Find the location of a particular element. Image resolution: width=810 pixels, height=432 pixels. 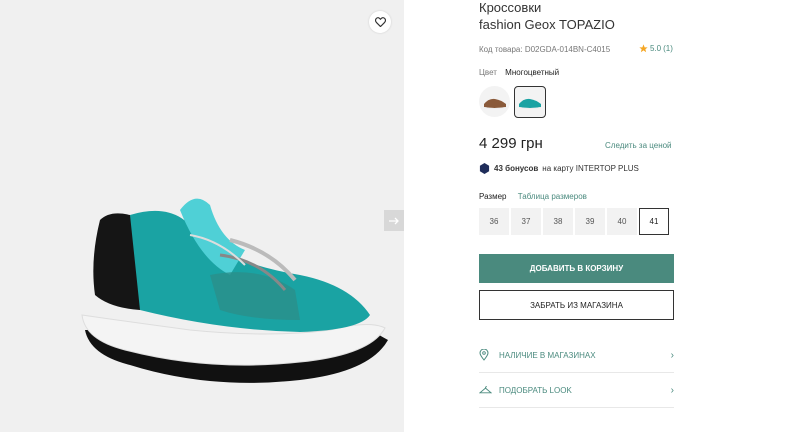

size-label: Размер is located at coordinates (493, 196).